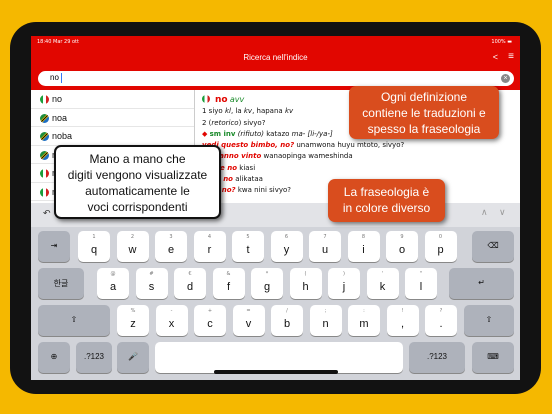 This screenshot has width=552, height=414. I want to click on key-a: @ a, so click(113, 283).